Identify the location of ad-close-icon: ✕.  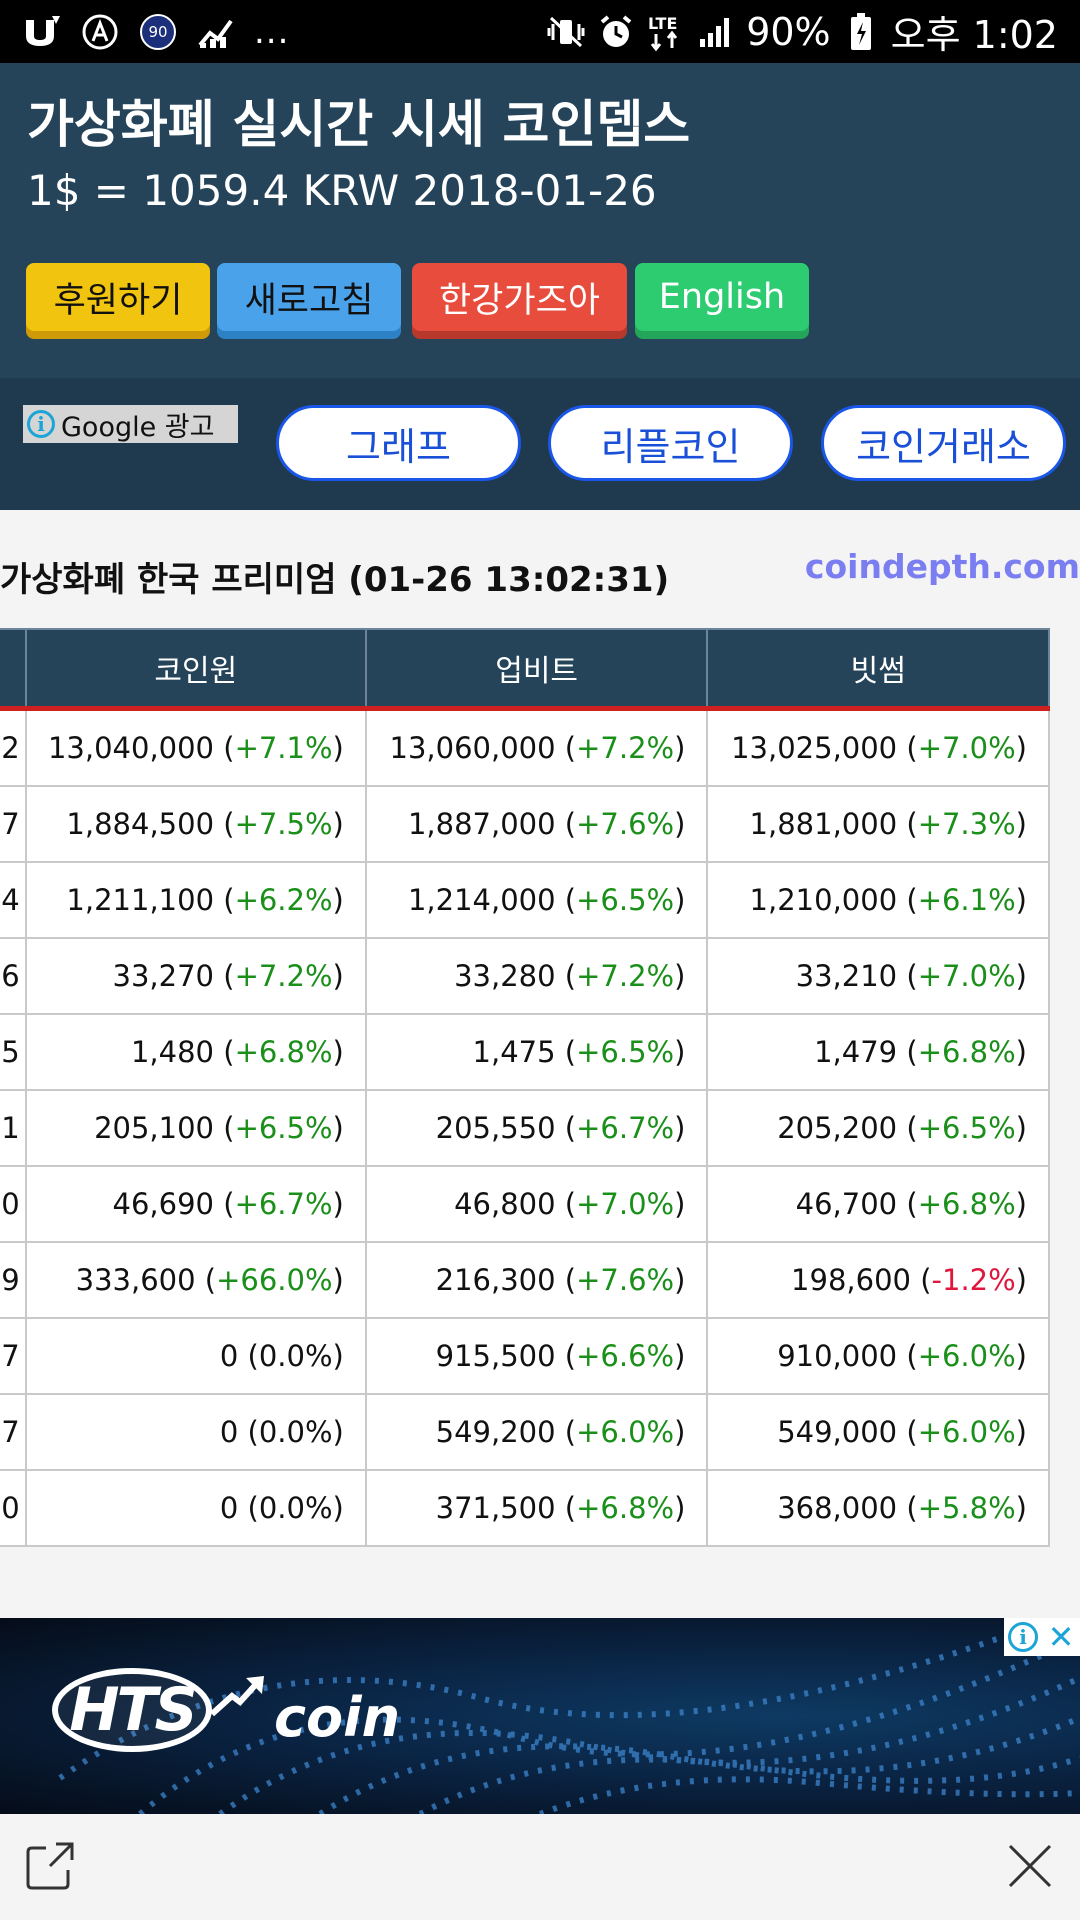
(1061, 1637).